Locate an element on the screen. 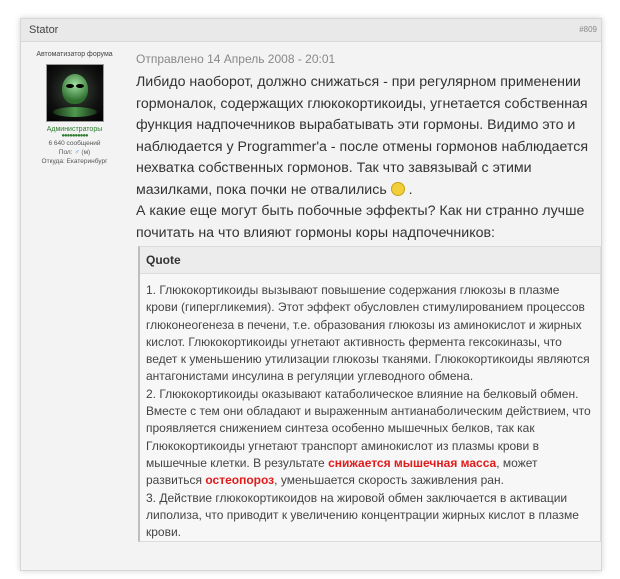 Image resolution: width=620 pixels, height=579 pixels. paragraph-tail: . is located at coordinates (408, 189).